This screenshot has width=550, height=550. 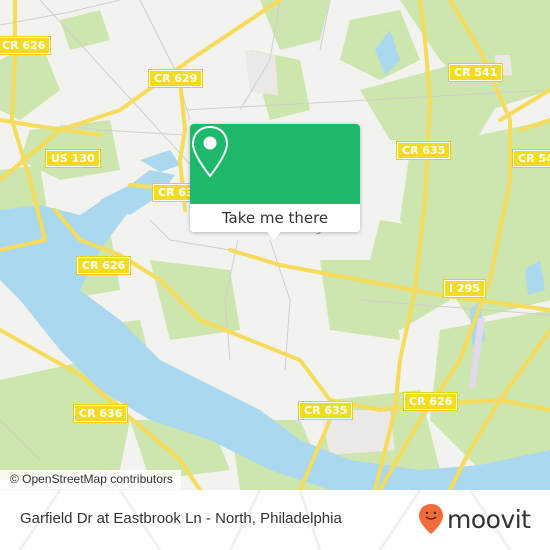 I want to click on take-me-there-button: Take me there, so click(x=275, y=218).